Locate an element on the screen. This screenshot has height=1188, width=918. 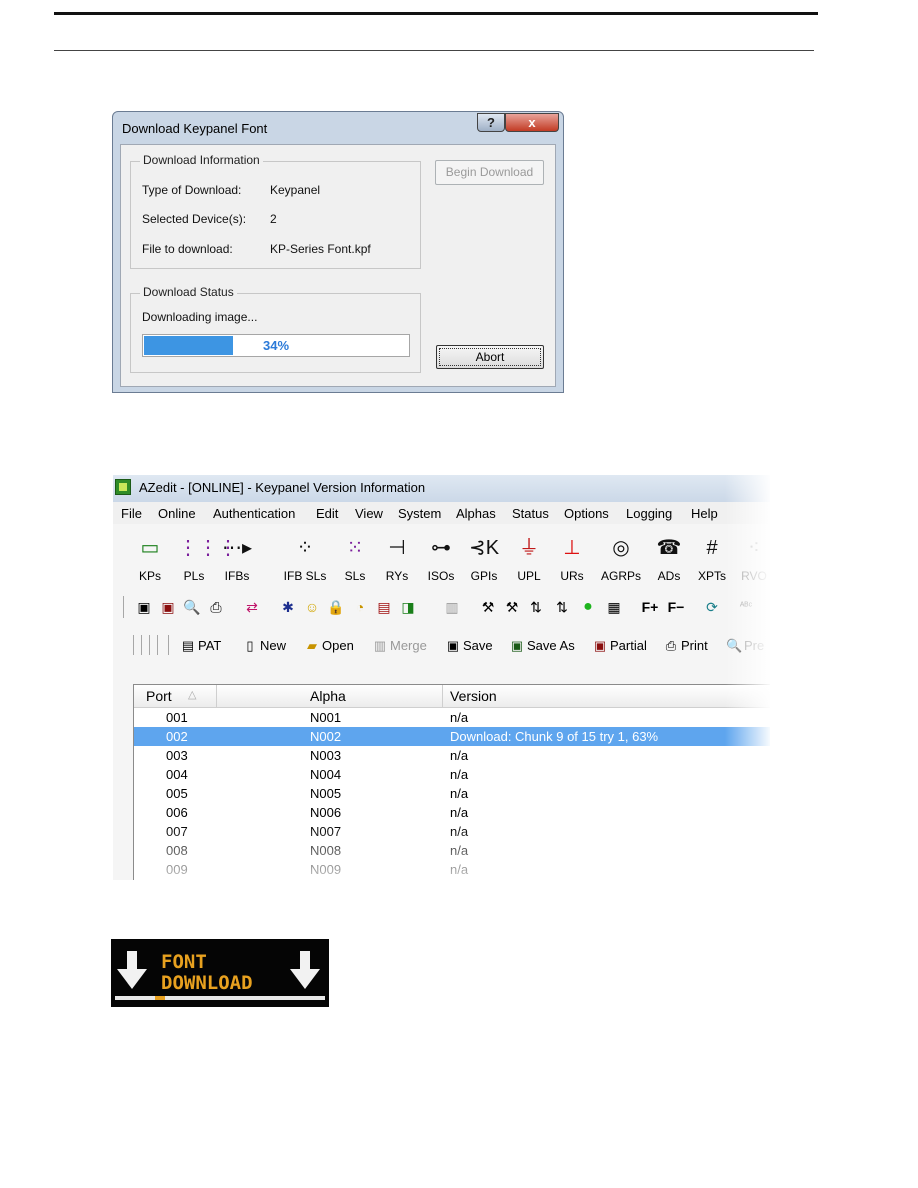
close-button: x is located at coordinates (532, 122).